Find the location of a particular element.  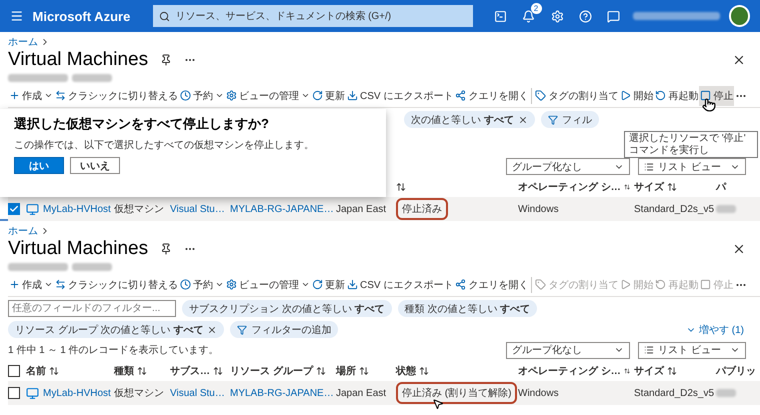

avatar is located at coordinates (739, 16).